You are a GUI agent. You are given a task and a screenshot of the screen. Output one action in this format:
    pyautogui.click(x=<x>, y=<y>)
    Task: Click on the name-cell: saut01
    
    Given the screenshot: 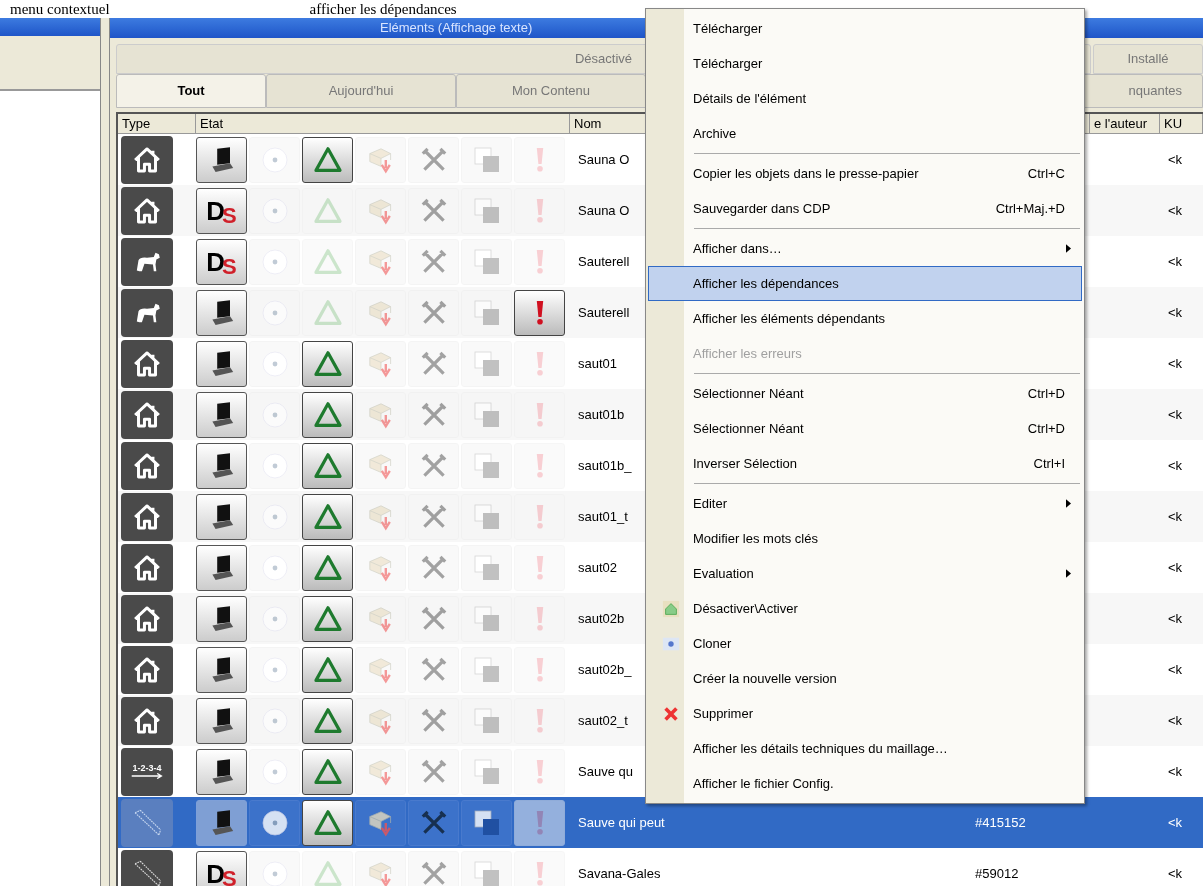 What is the action you would take?
    pyautogui.click(x=598, y=363)
    